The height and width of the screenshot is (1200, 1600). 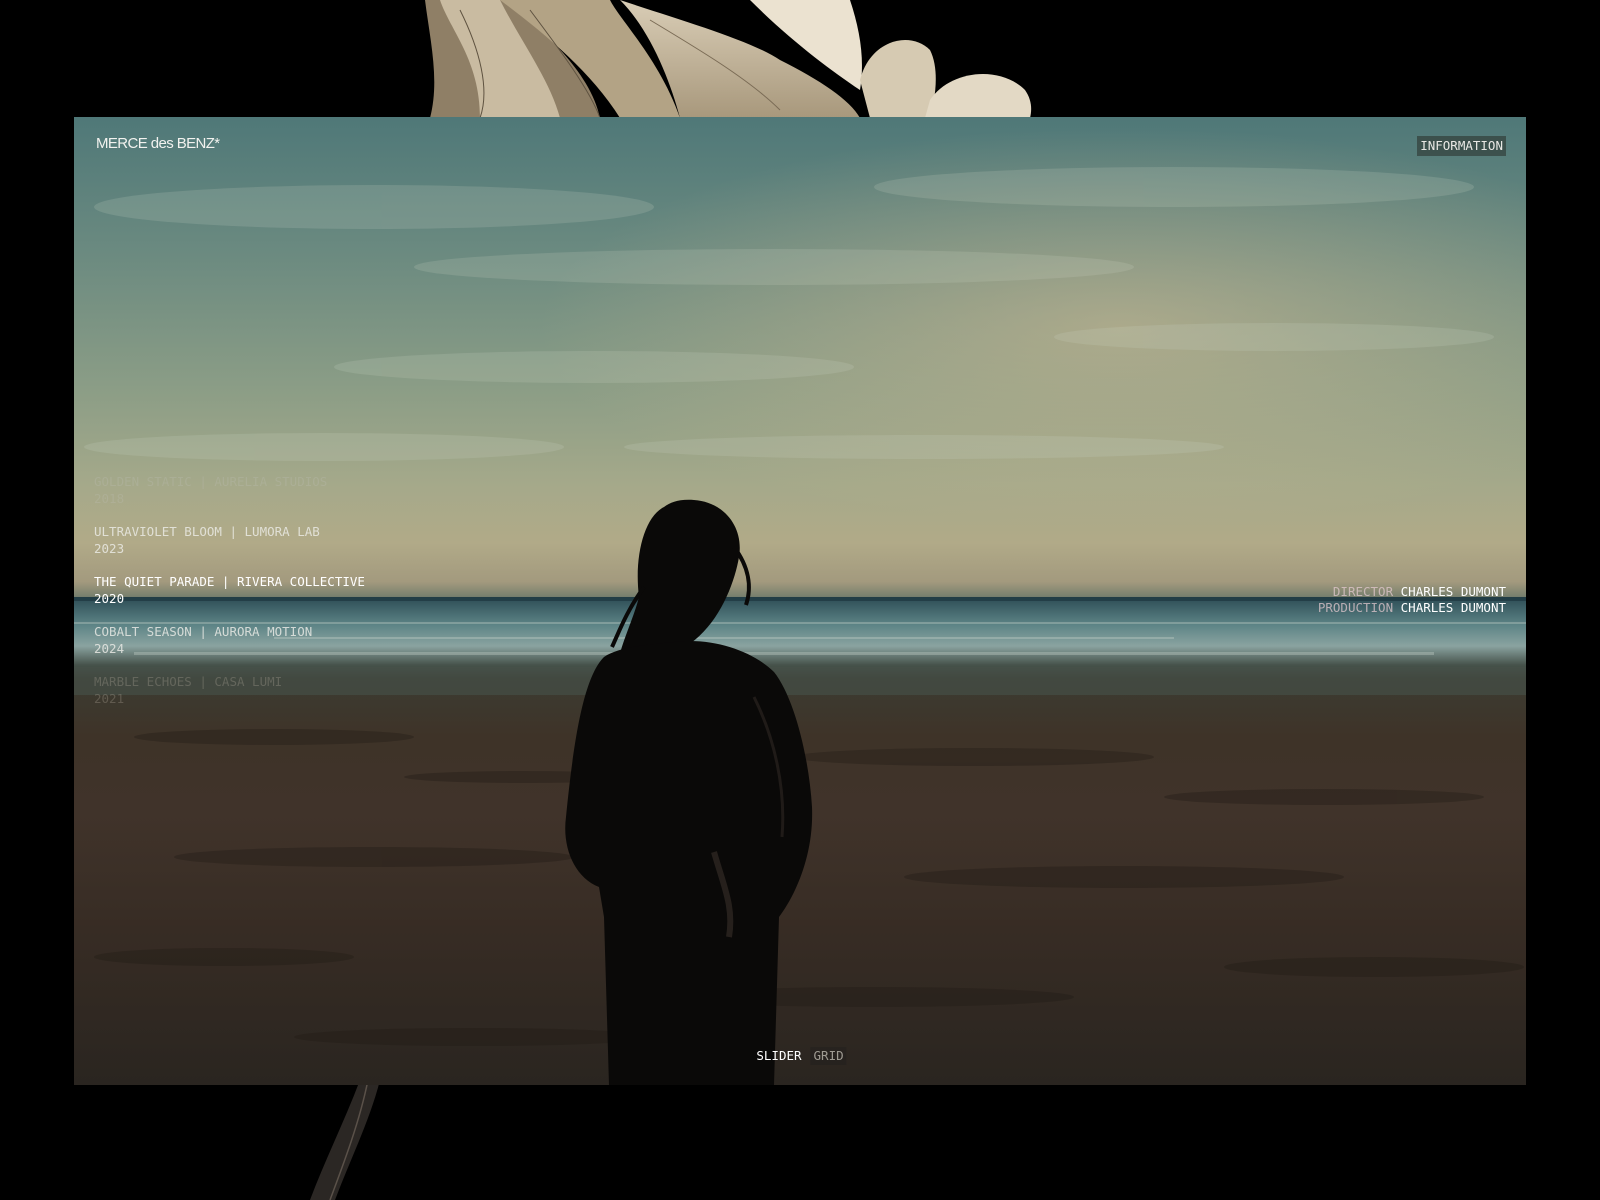 I want to click on stem-illustration-decor, so click(x=345, y=1140).